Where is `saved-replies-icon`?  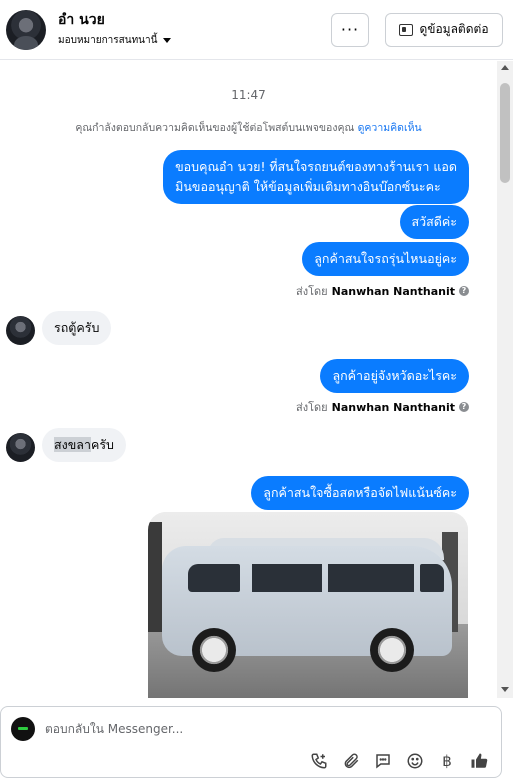 saved-replies-icon is located at coordinates (383, 761).